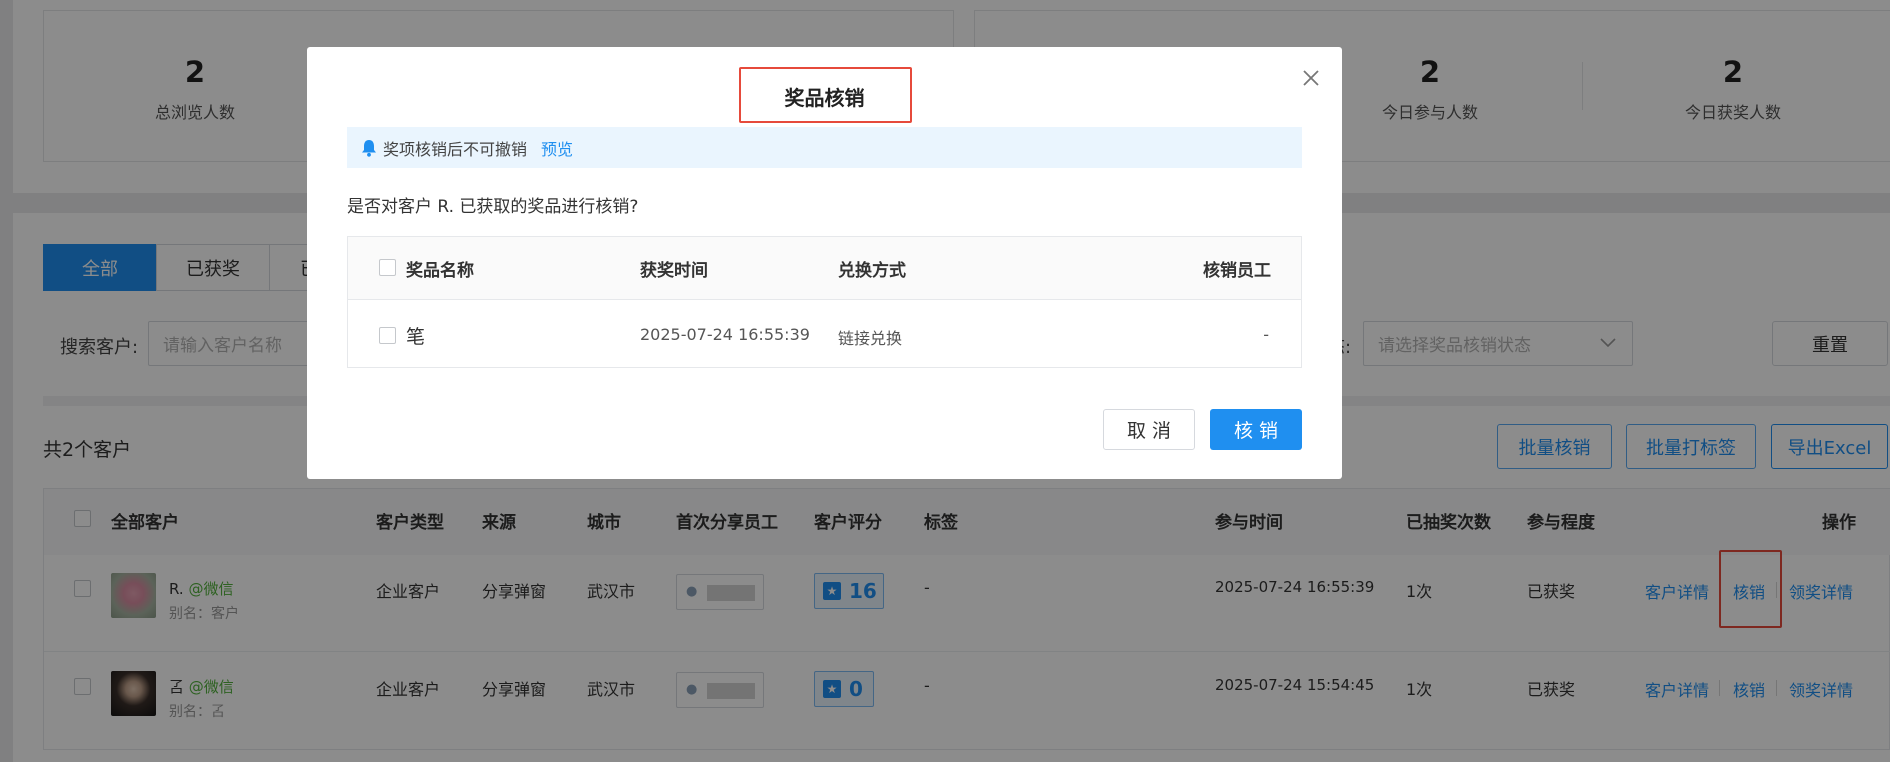 The height and width of the screenshot is (762, 1890). Describe the element at coordinates (455, 149) in the screenshot. I see `notice-text: 奖项核销后不可撤销` at that location.